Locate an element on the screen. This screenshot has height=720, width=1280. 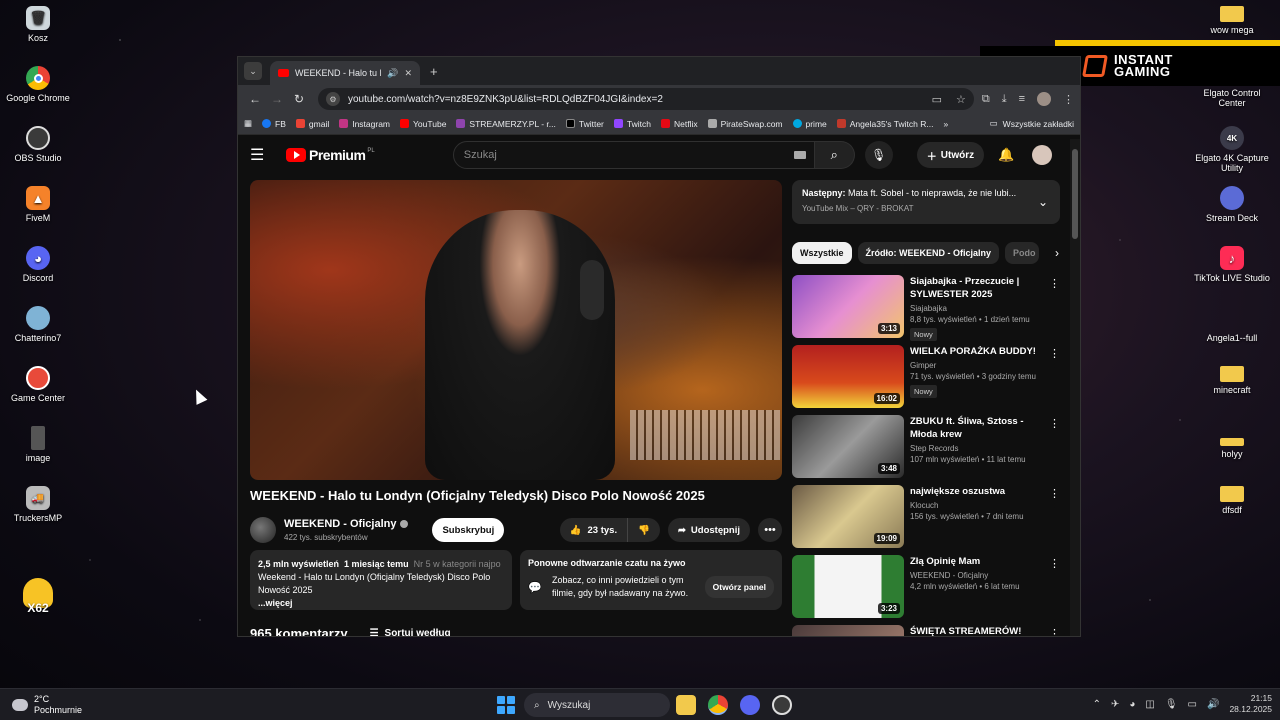
account-avatar is located at coordinates (1042, 155).